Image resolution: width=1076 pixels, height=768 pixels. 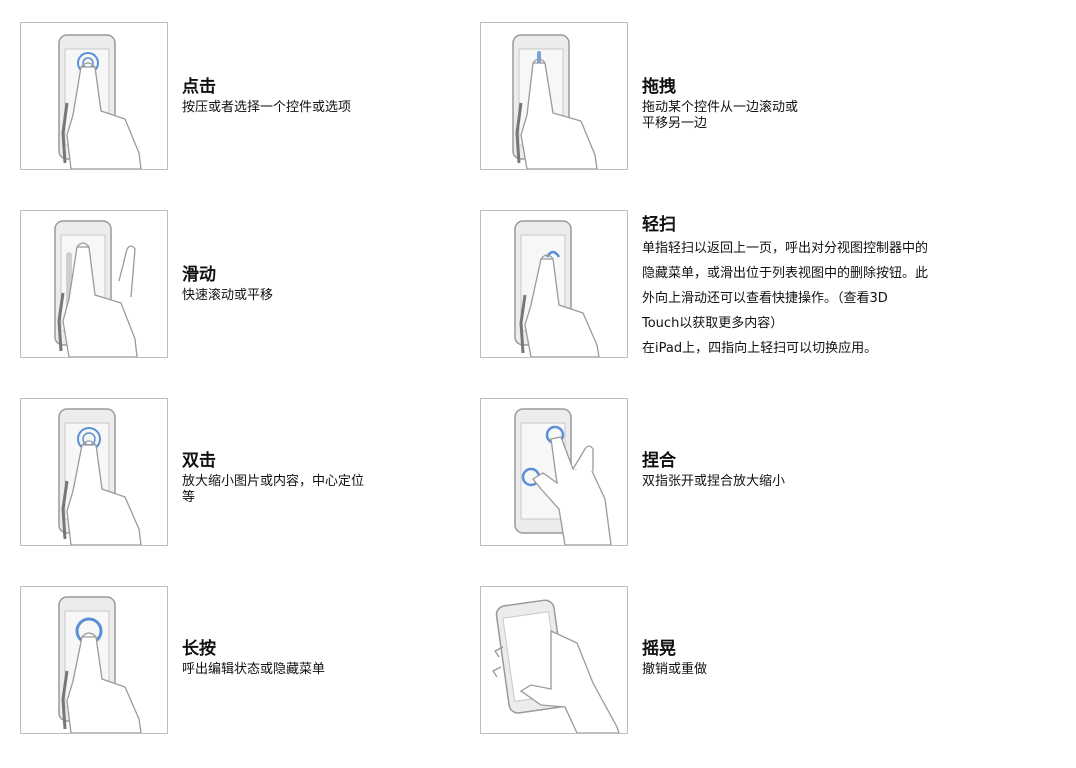 I want to click on gesture-description: 双指张开或捏合放大缩小, so click(x=714, y=481).